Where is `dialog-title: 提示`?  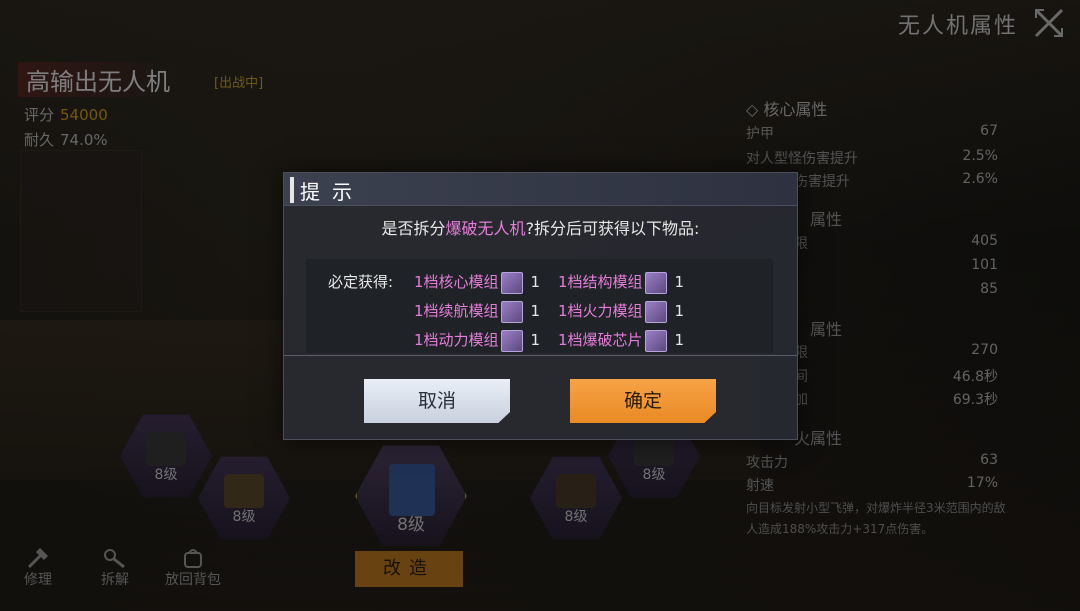 dialog-title: 提示 is located at coordinates (332, 192).